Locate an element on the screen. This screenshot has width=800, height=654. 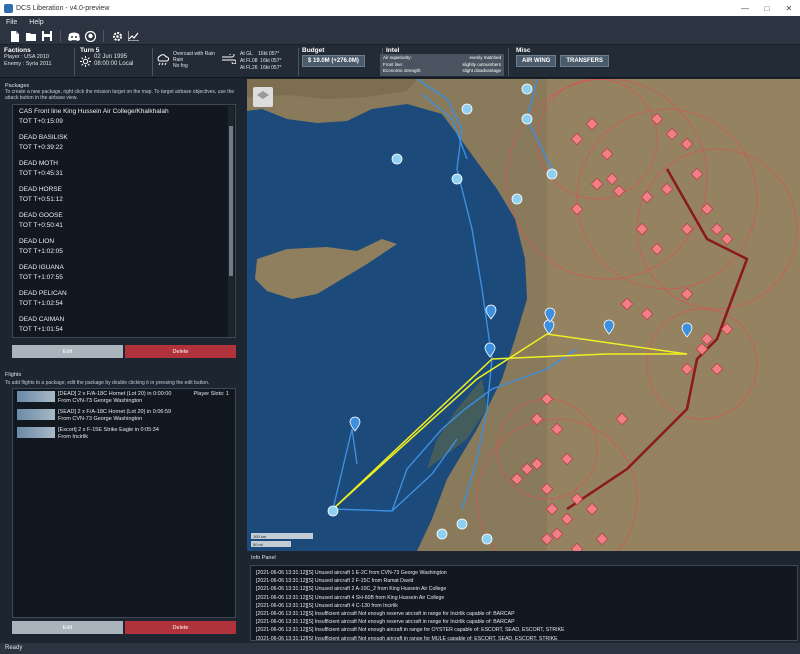
github-icon is located at coordinates (90, 36).